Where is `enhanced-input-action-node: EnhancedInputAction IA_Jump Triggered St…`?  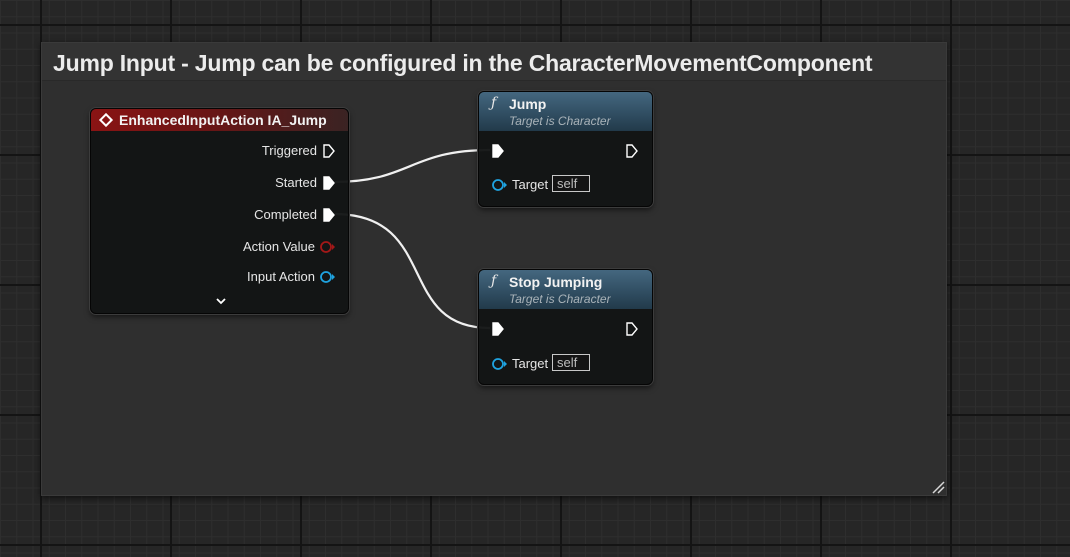
enhanced-input-action-node: EnhancedInputAction IA_Jump Triggered St… is located at coordinates (219, 211).